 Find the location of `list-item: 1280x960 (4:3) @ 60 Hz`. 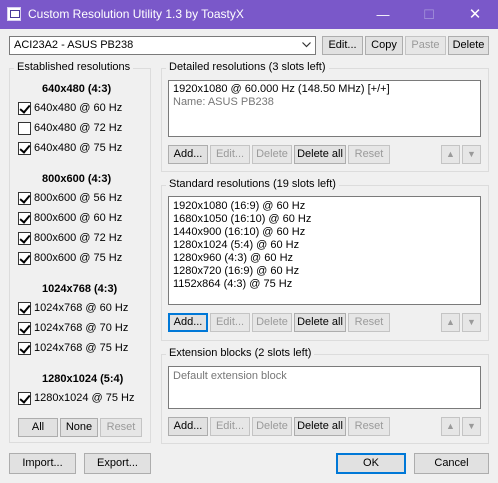

list-item: 1280x960 (4:3) @ 60 Hz is located at coordinates (233, 258).